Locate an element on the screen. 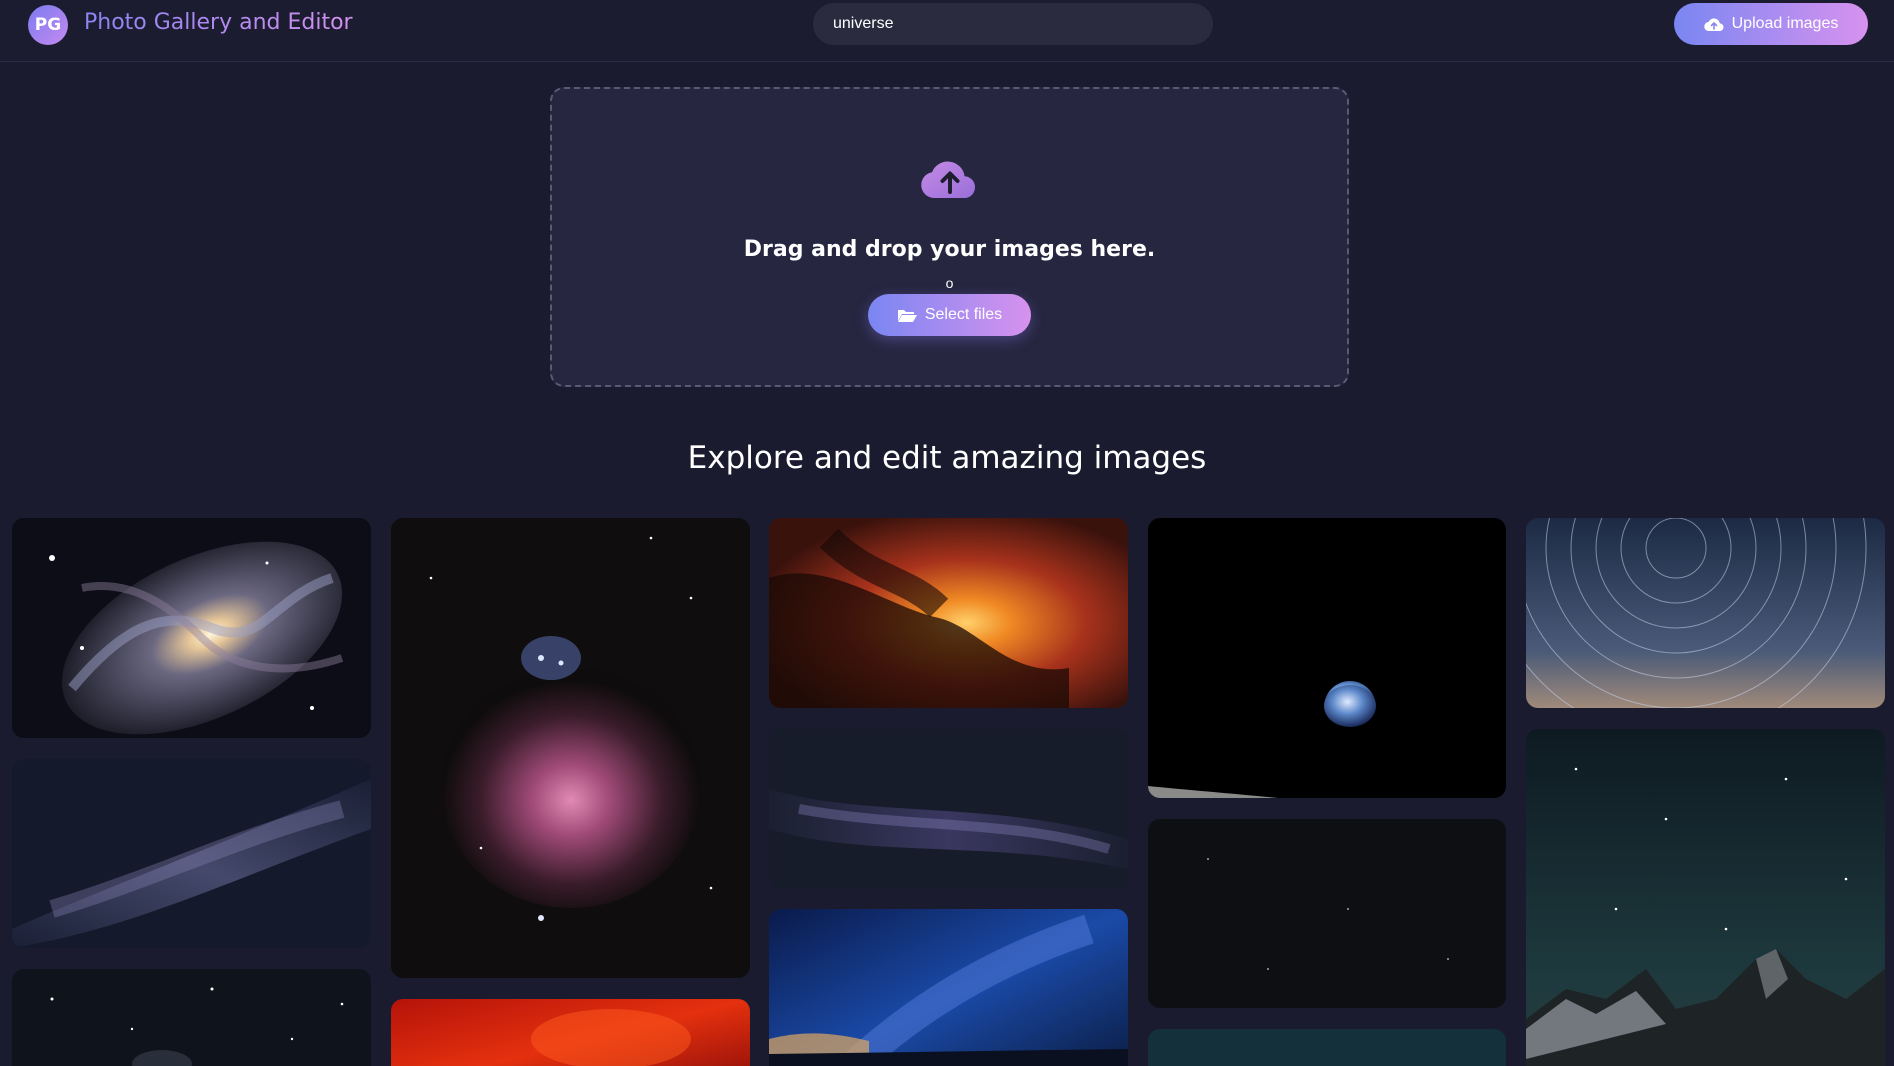  teal-night-sky-image is located at coordinates (1327, 1047).